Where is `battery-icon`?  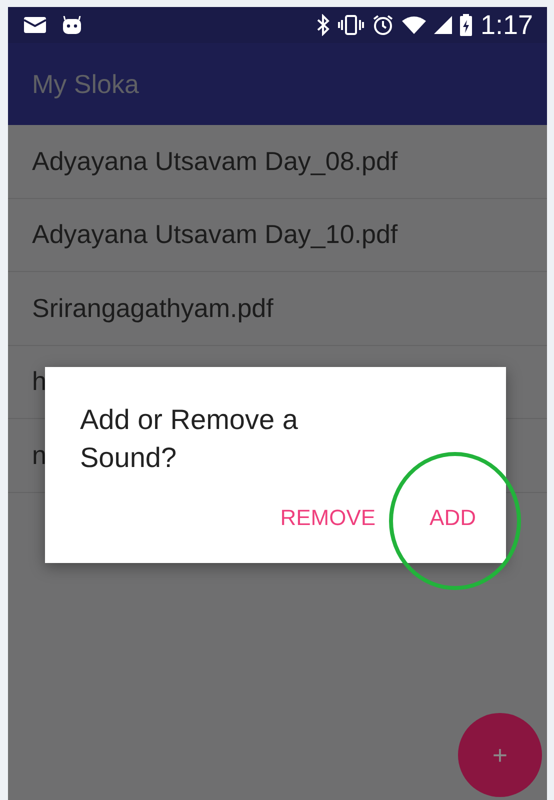 battery-icon is located at coordinates (466, 25).